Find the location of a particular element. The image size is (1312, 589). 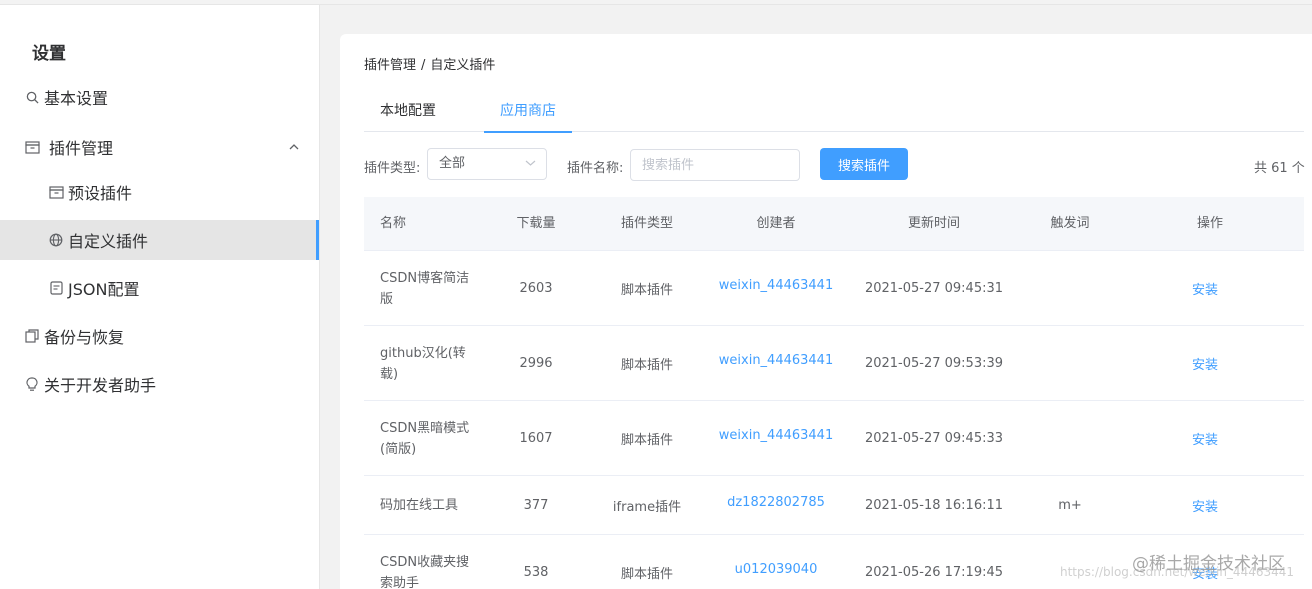

plugin-updated: 2021-05-27 09:45:31 is located at coordinates (934, 288).